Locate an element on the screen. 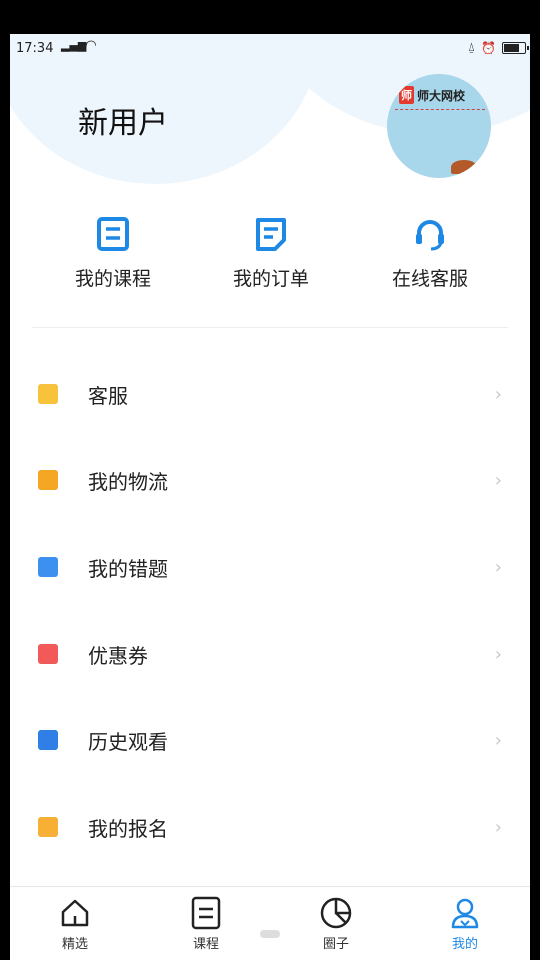  divider is located at coordinates (270, 327).